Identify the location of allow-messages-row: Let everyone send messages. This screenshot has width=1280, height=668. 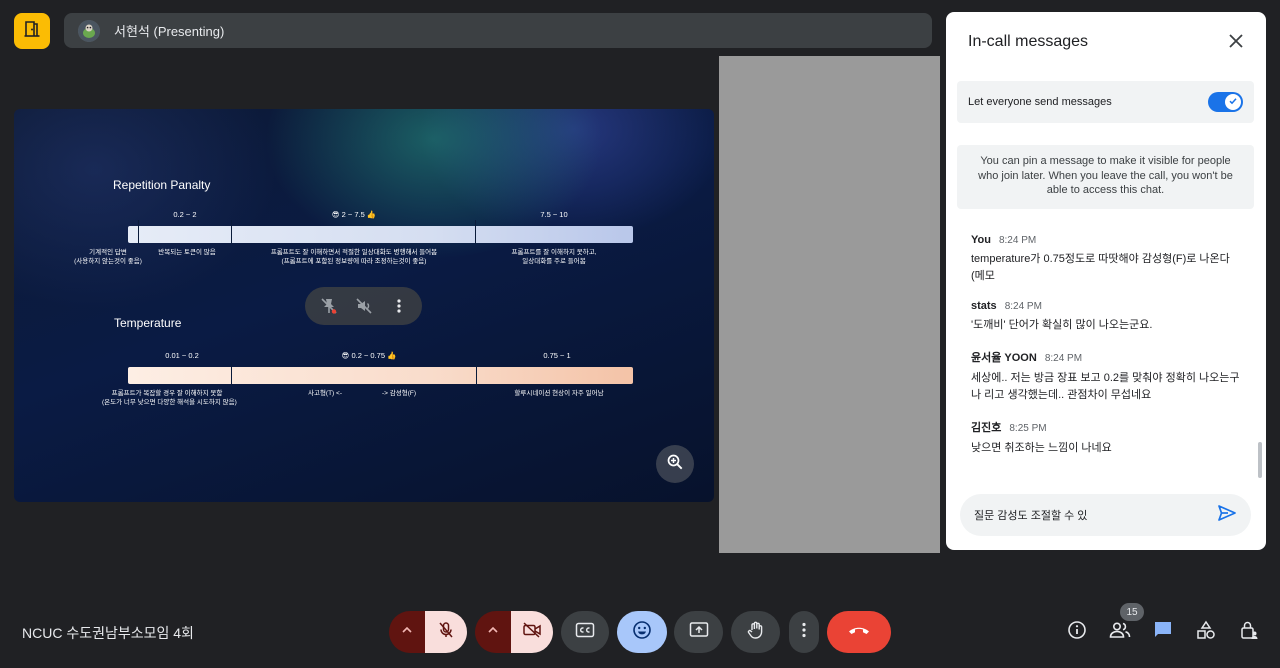
(1105, 102).